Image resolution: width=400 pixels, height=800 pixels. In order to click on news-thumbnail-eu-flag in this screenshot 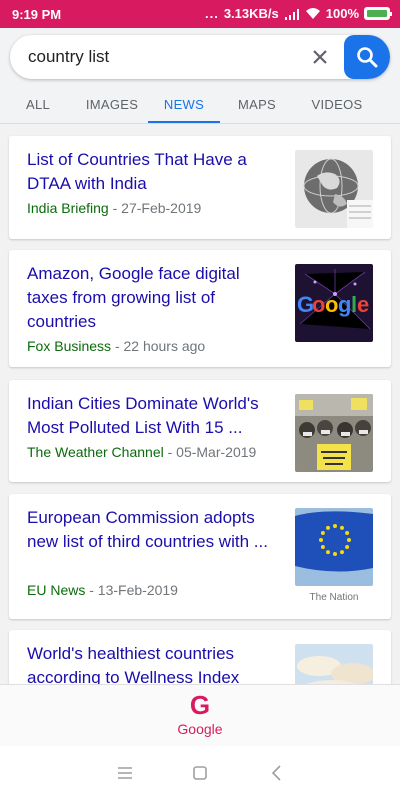, I will do `click(334, 547)`.